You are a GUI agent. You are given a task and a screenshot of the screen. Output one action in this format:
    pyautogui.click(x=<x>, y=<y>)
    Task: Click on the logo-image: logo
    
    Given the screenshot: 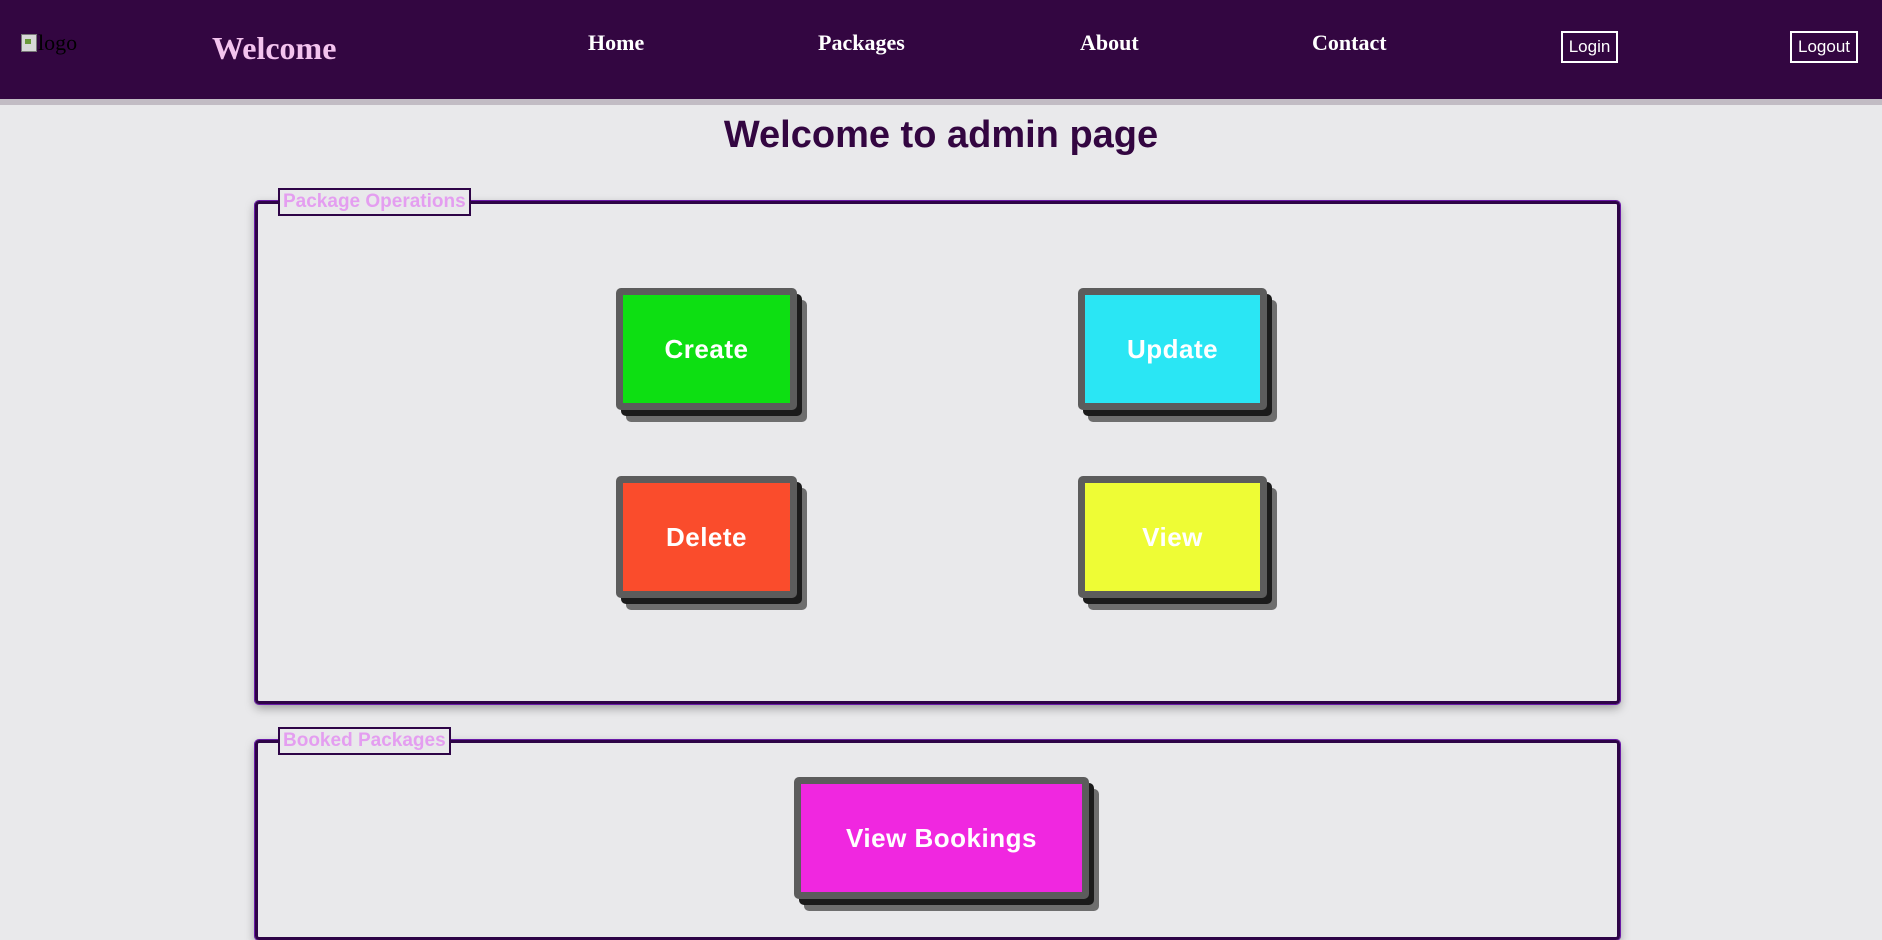 What is the action you would take?
    pyautogui.click(x=49, y=43)
    